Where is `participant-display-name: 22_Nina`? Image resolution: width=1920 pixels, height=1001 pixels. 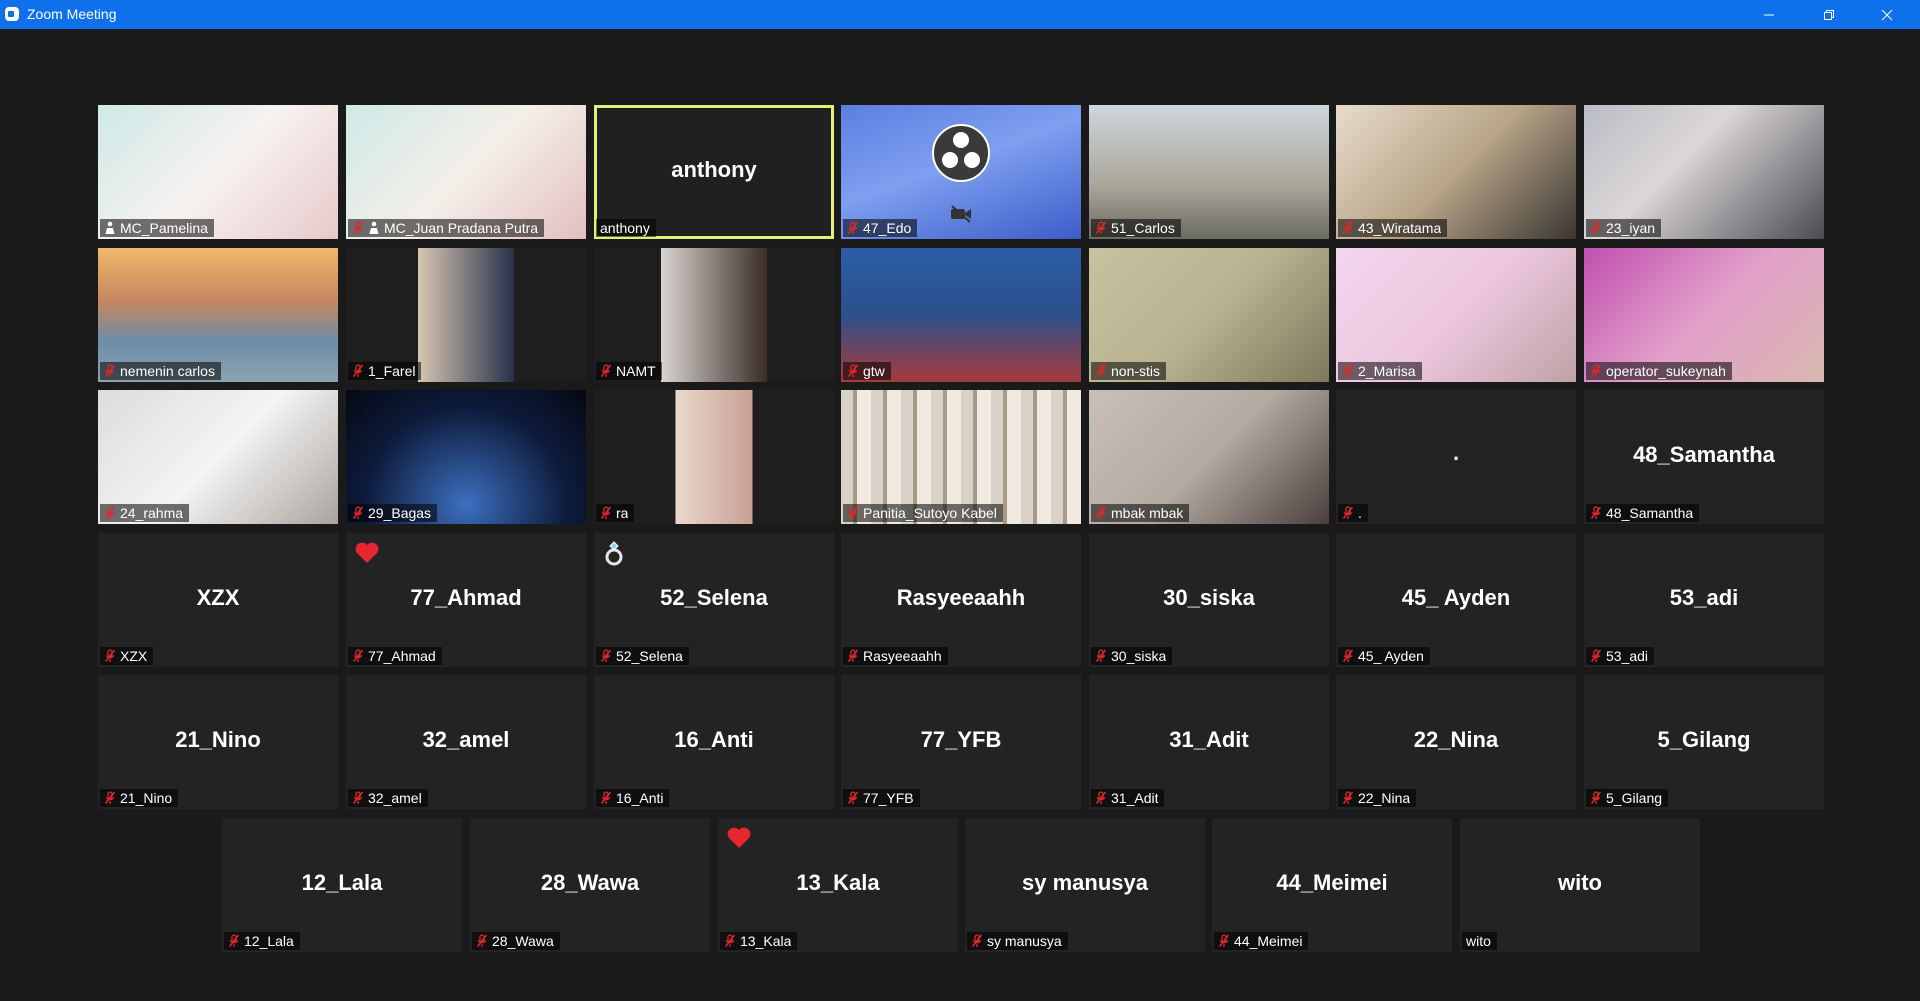 participant-display-name: 22_Nina is located at coordinates (1456, 739).